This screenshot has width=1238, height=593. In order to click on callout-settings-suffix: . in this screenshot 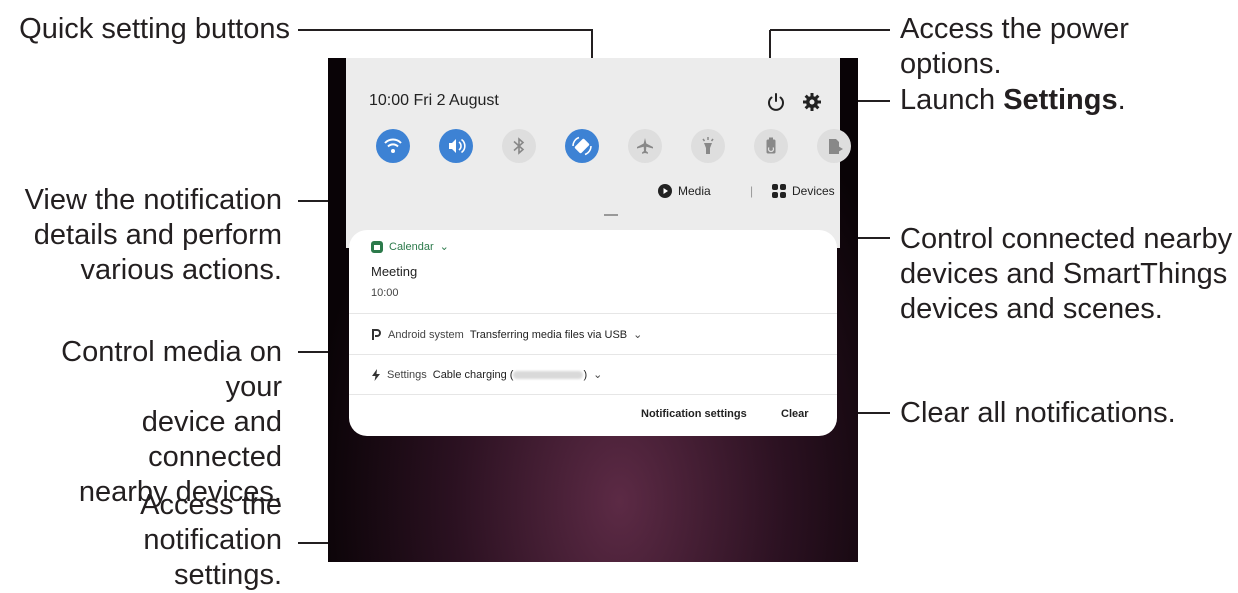, I will do `click(1121, 100)`.